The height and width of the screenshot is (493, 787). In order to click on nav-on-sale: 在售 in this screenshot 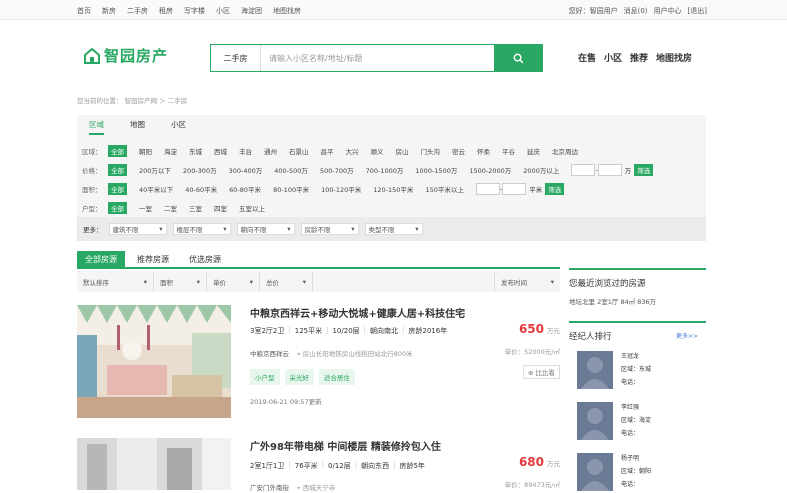, I will do `click(587, 57)`.